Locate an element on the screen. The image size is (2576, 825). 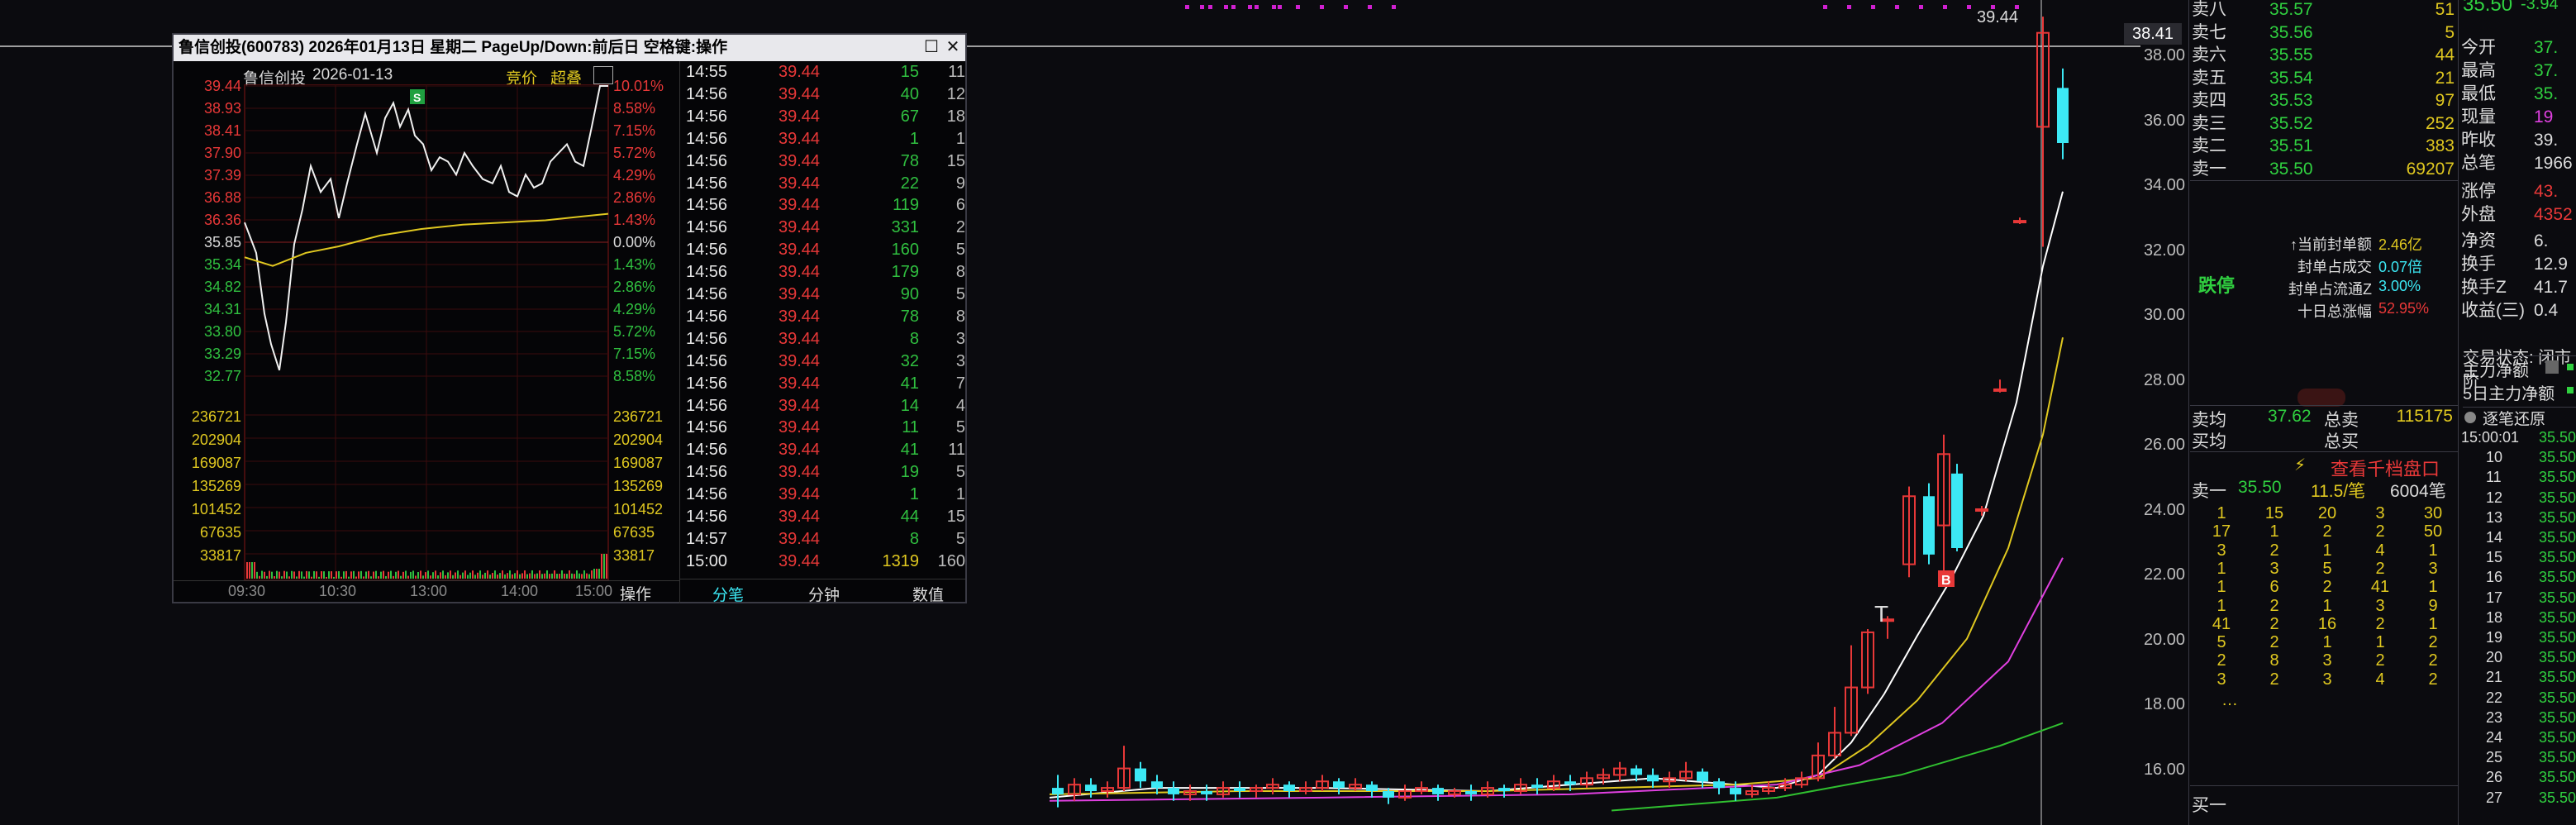
ask-row: 卖六 35.55 44 is located at coordinates (2324, 55).